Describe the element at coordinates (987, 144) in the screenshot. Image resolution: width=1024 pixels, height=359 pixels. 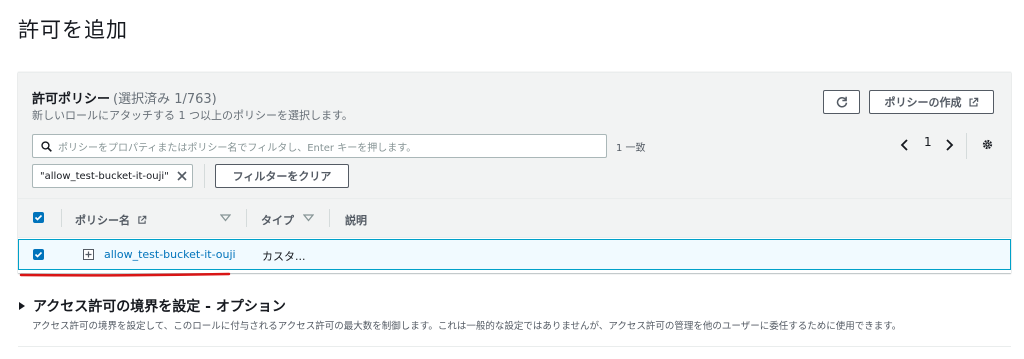
I see `gear-icon` at that location.